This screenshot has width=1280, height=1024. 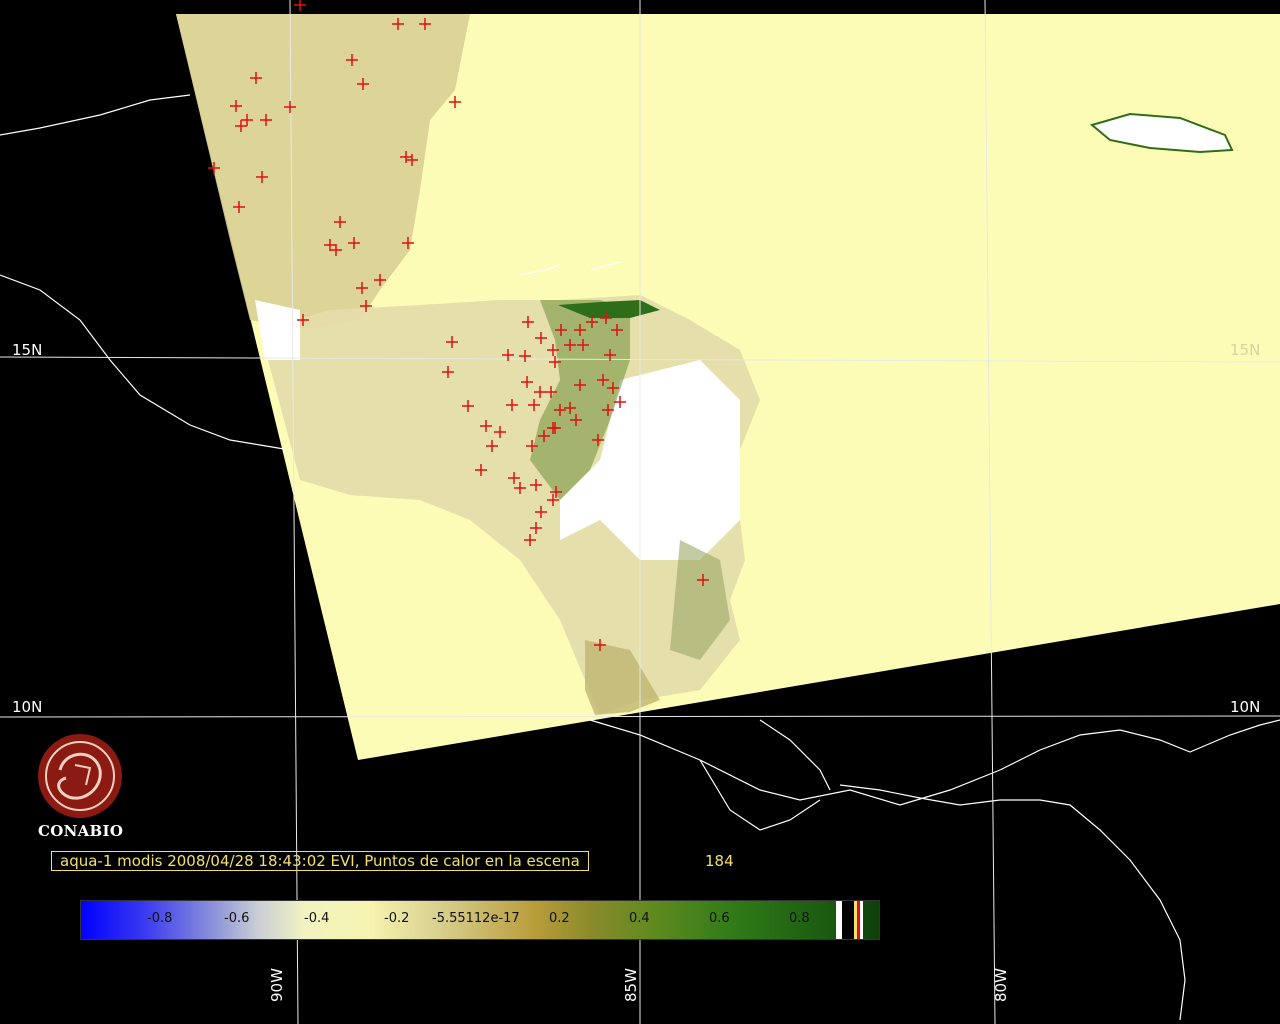 I want to click on lon-label-85w: 85W, so click(x=631, y=985).